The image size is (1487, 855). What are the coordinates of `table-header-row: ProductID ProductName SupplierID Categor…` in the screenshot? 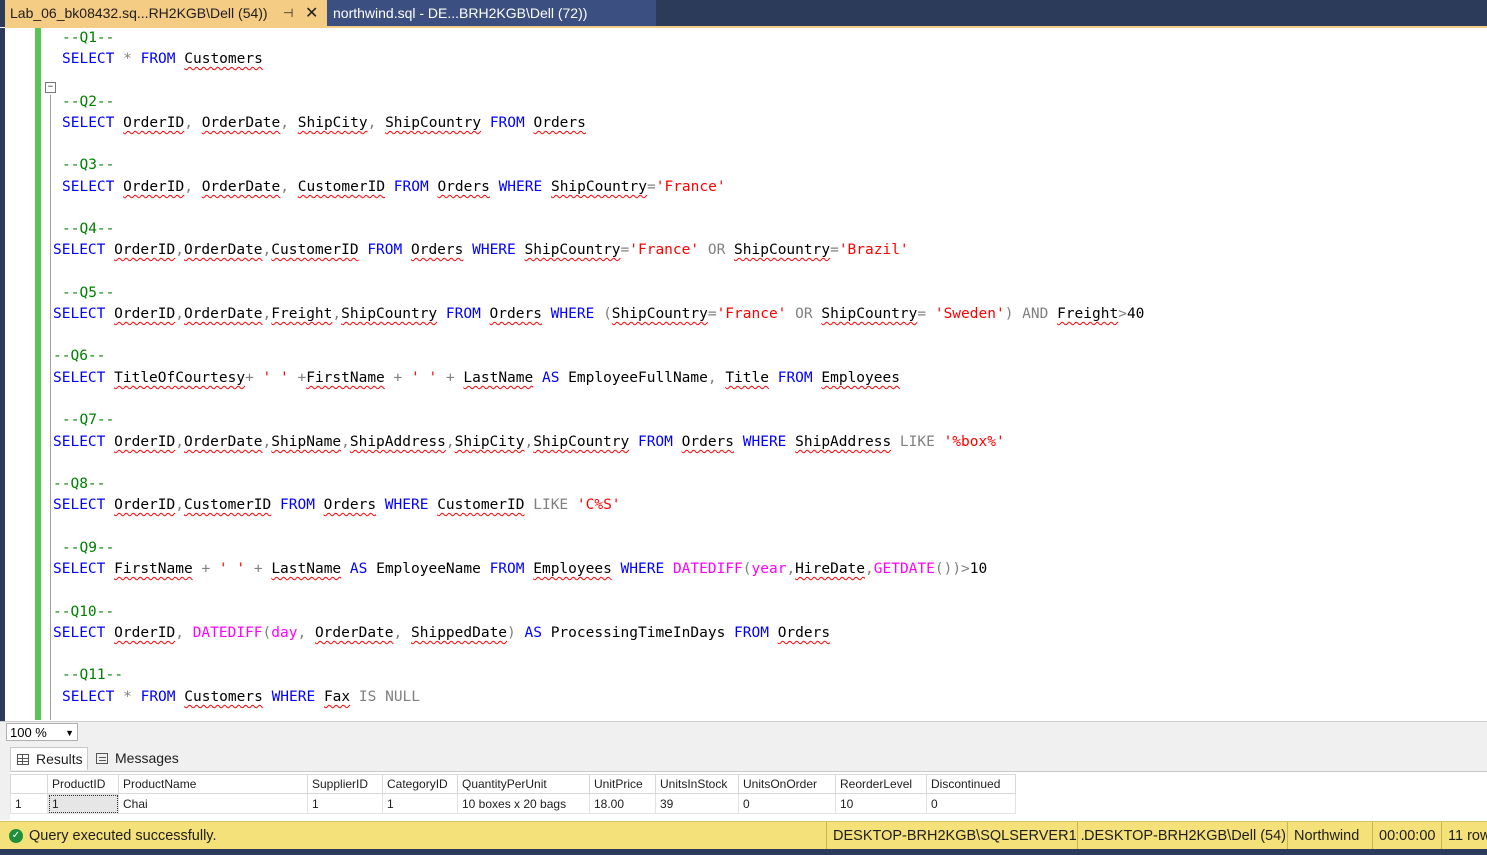 It's located at (513, 784).